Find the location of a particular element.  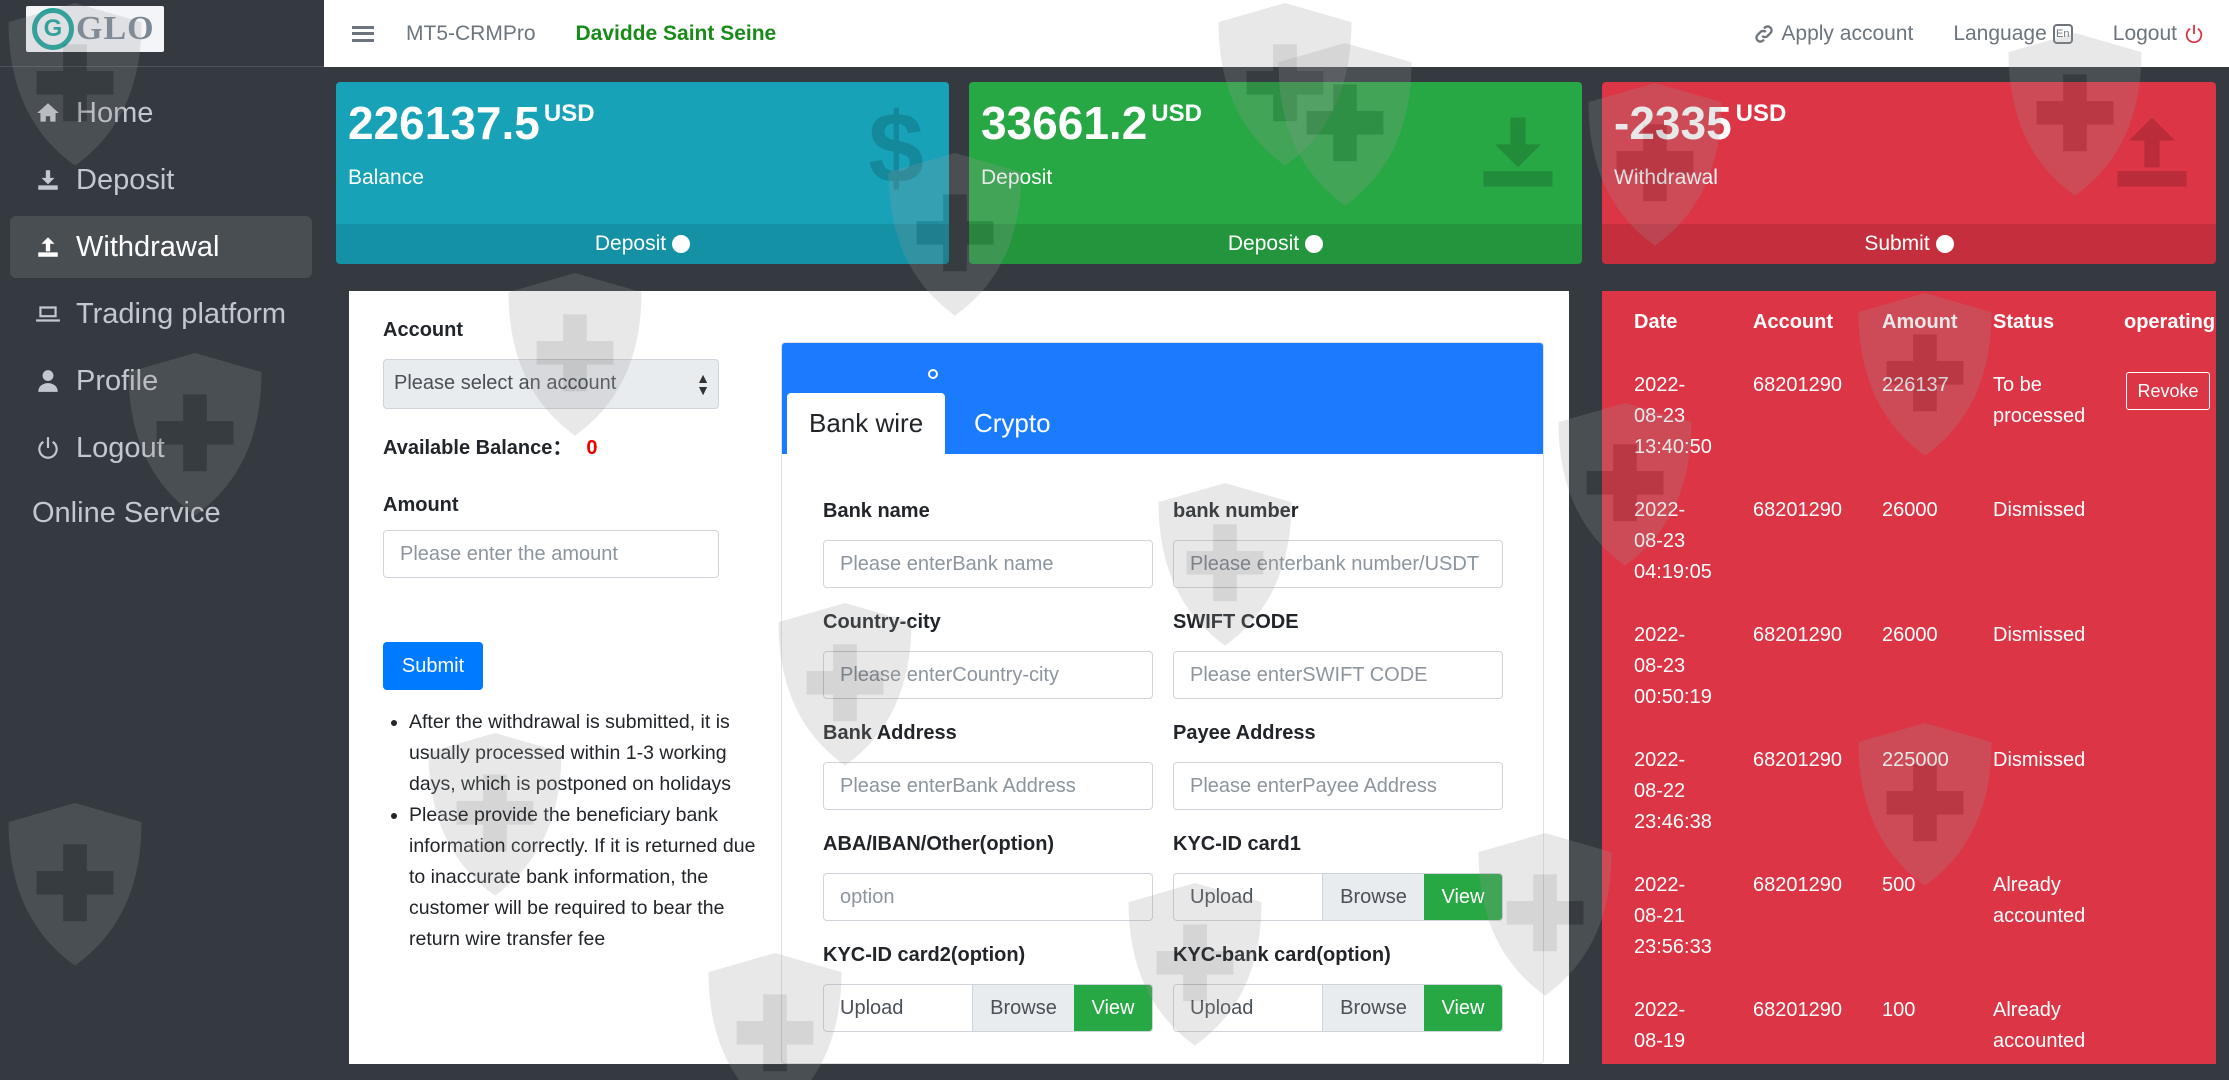

menu-toggle-icon is located at coordinates (363, 33).